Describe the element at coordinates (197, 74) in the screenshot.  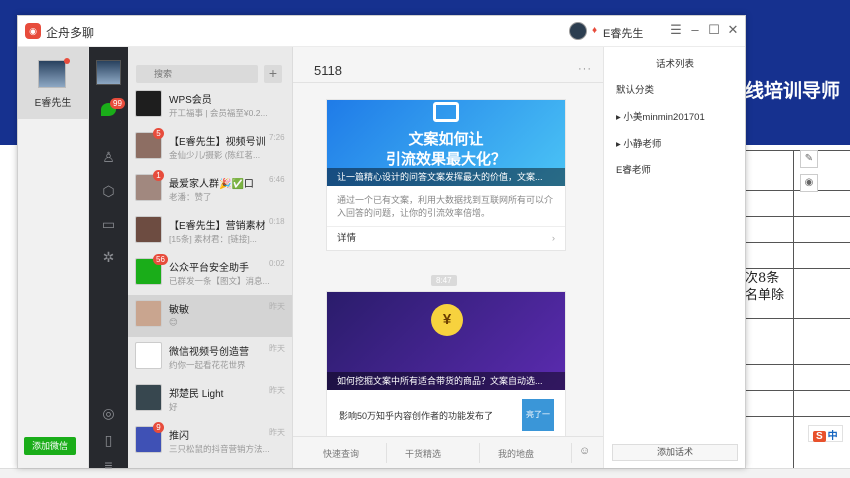
I see `search-input` at that location.